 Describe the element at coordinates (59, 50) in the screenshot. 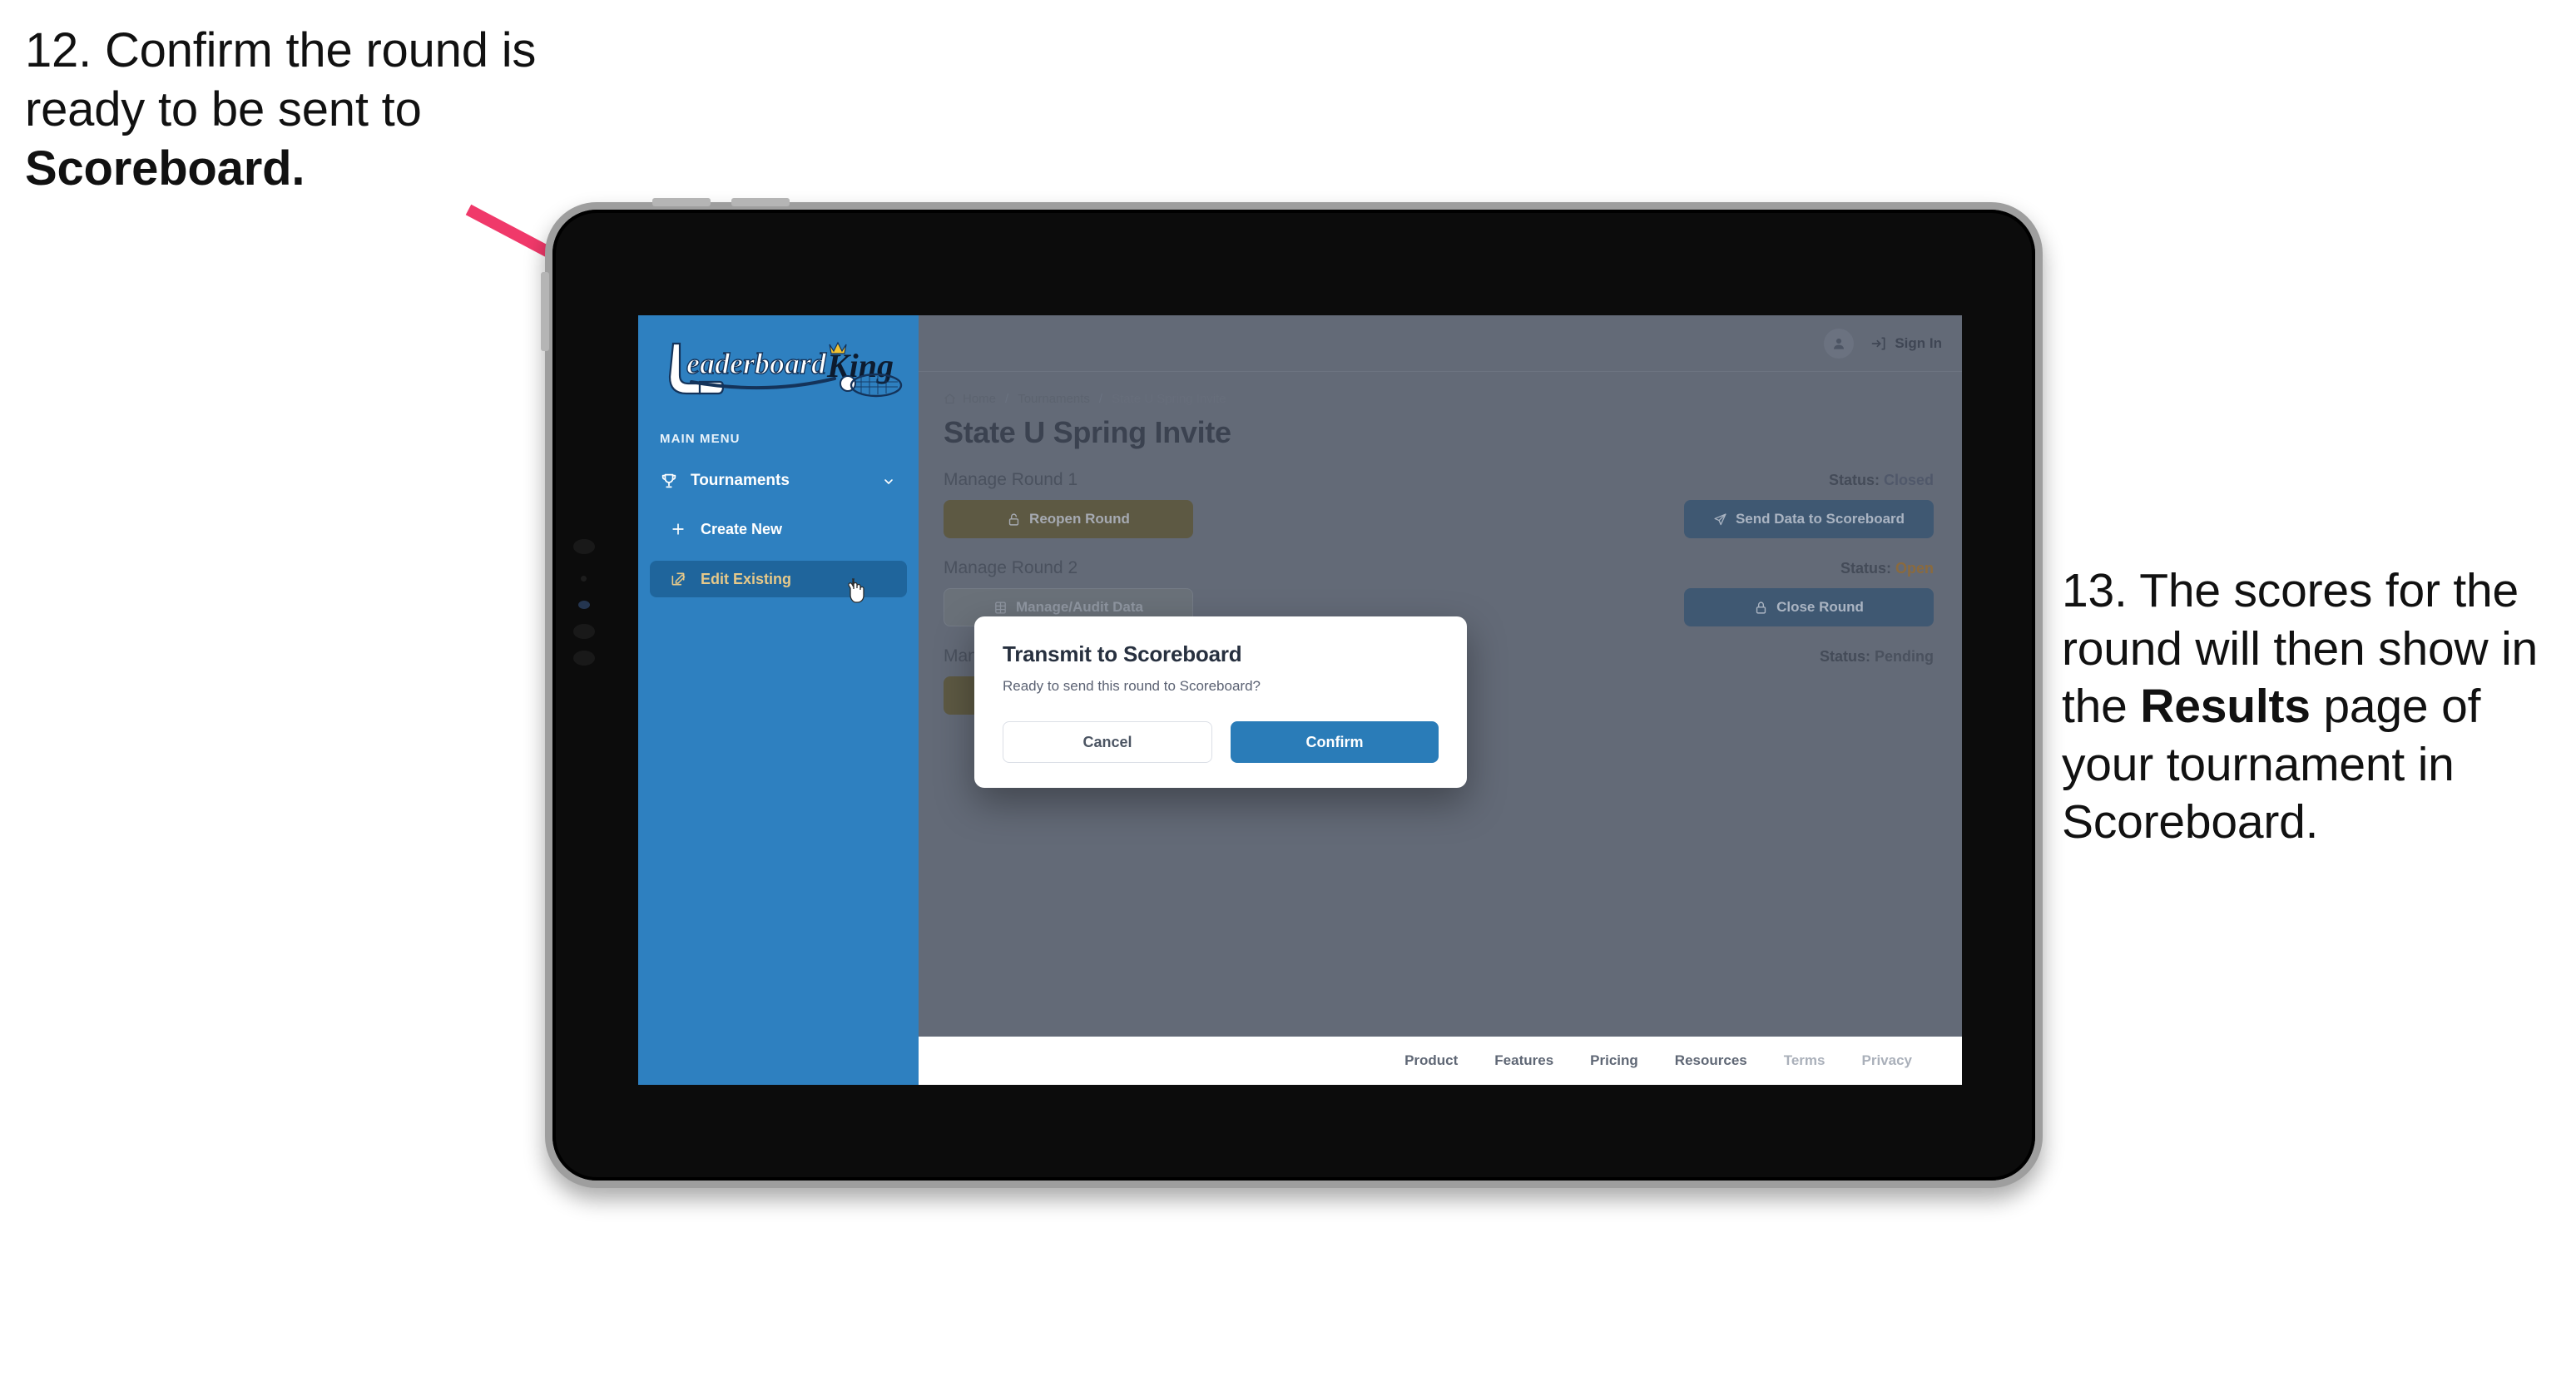

I see `annotation-step-12-number: 12.` at that location.